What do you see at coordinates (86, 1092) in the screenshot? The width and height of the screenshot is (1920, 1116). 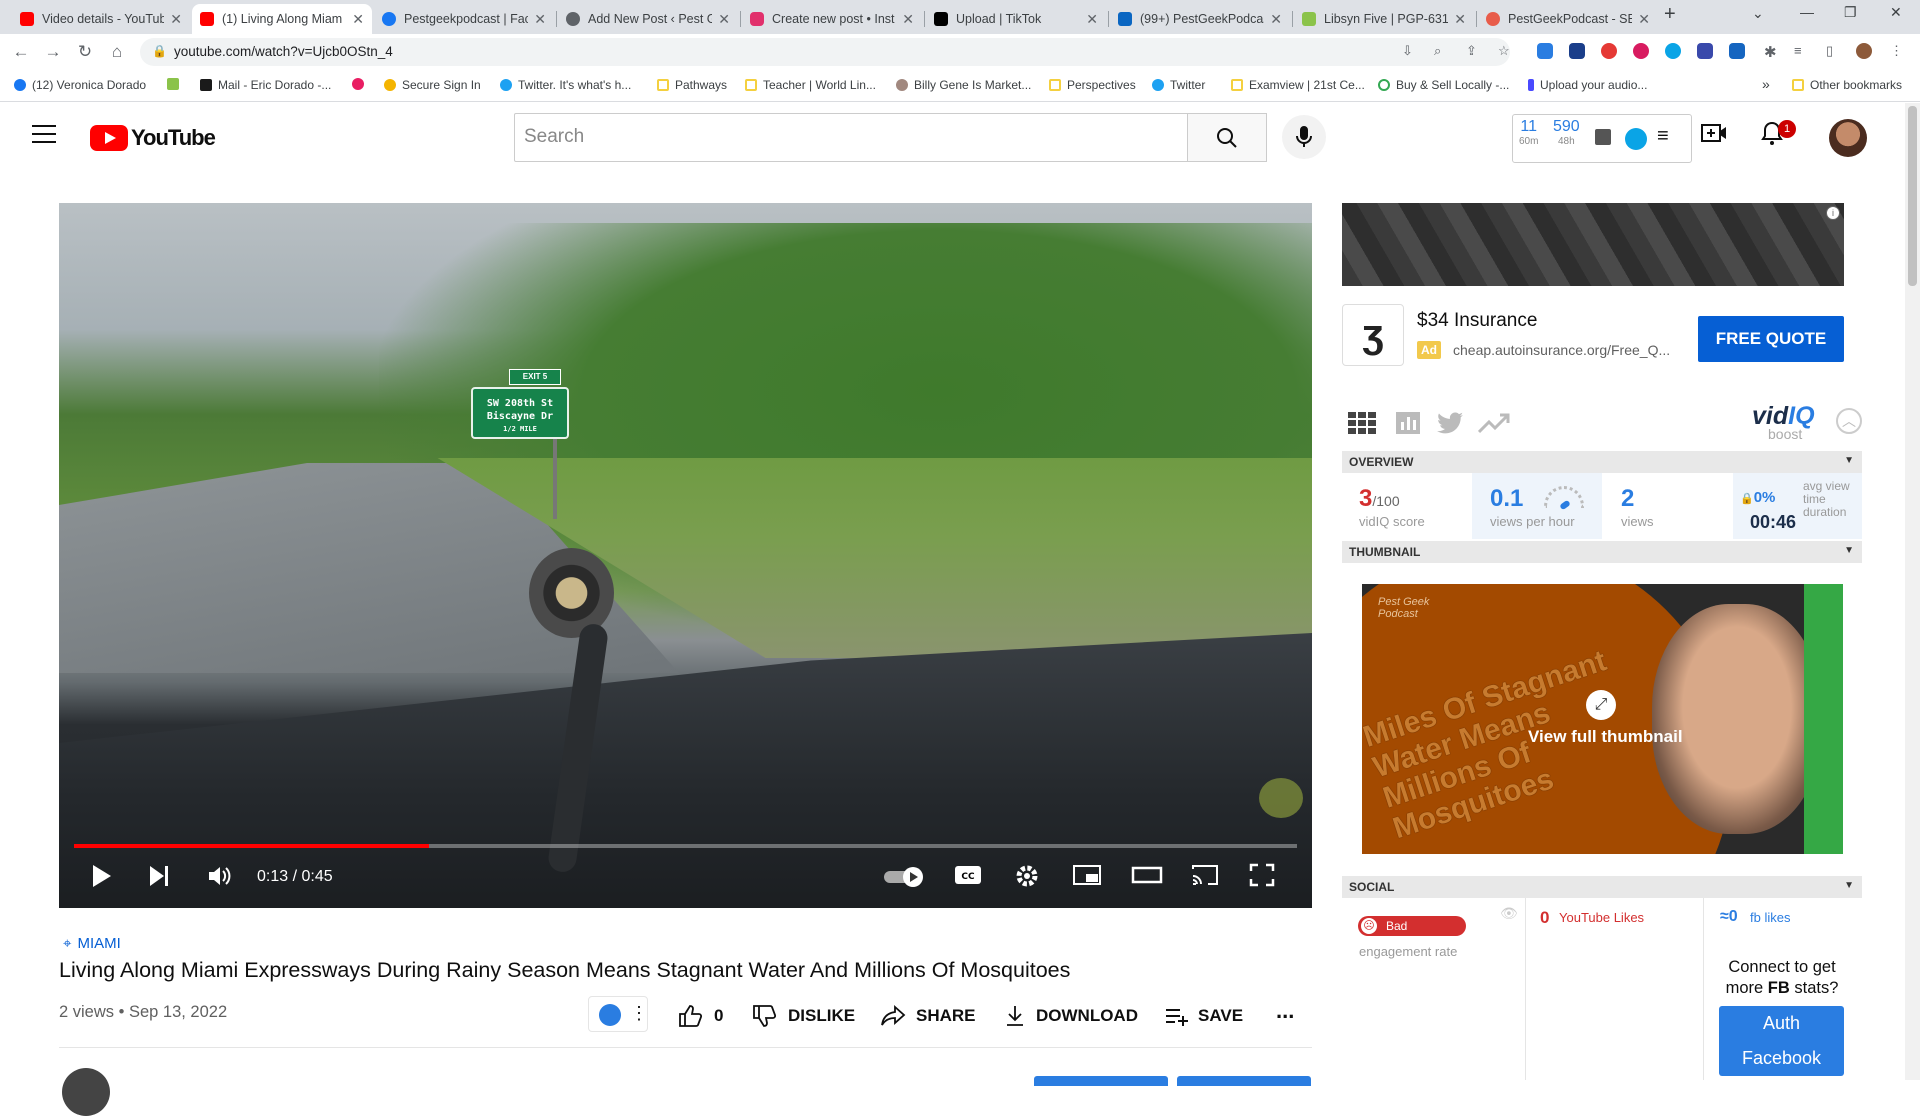 I see `channel-avatar` at bounding box center [86, 1092].